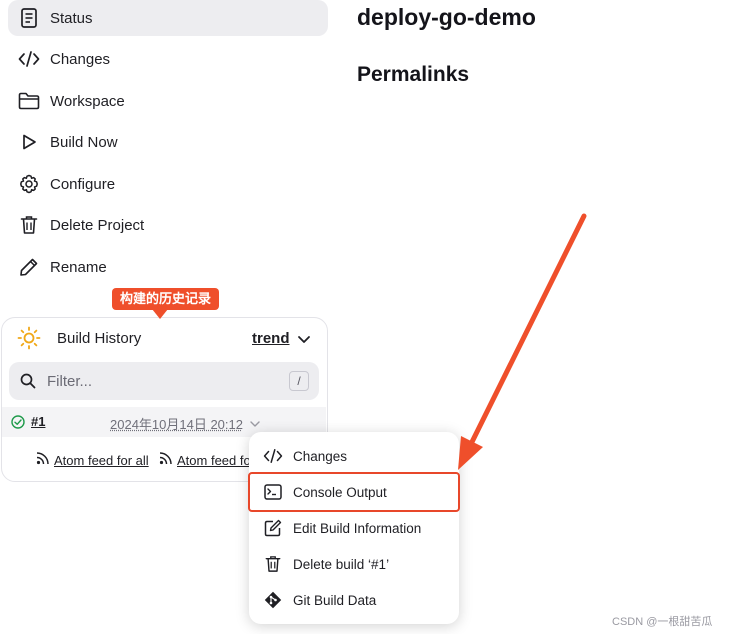 Image resolution: width=736 pixels, height=634 pixels. What do you see at coordinates (271, 338) in the screenshot?
I see `trend-link: trend` at bounding box center [271, 338].